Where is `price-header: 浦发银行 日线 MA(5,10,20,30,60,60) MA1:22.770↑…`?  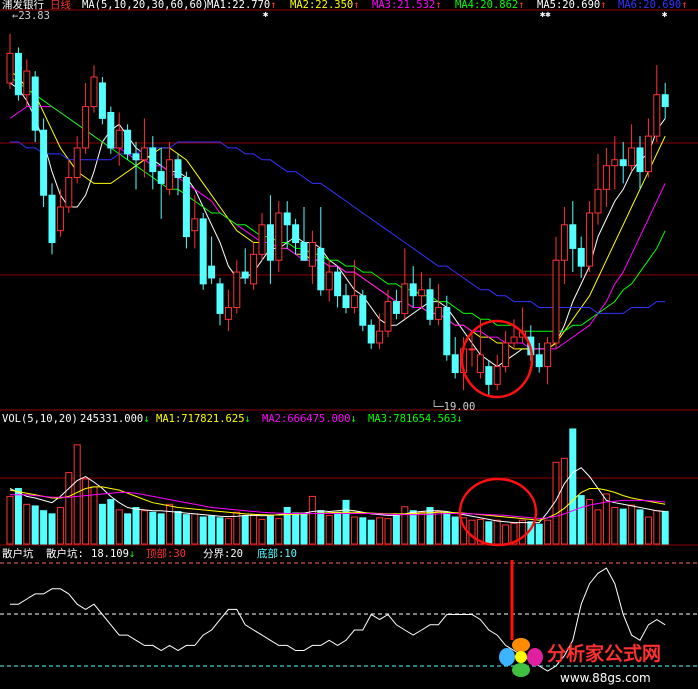
price-header: 浦发银行 日线 MA(5,10,20,30,60,60) MA1:22.770↑… is located at coordinates (345, 5).